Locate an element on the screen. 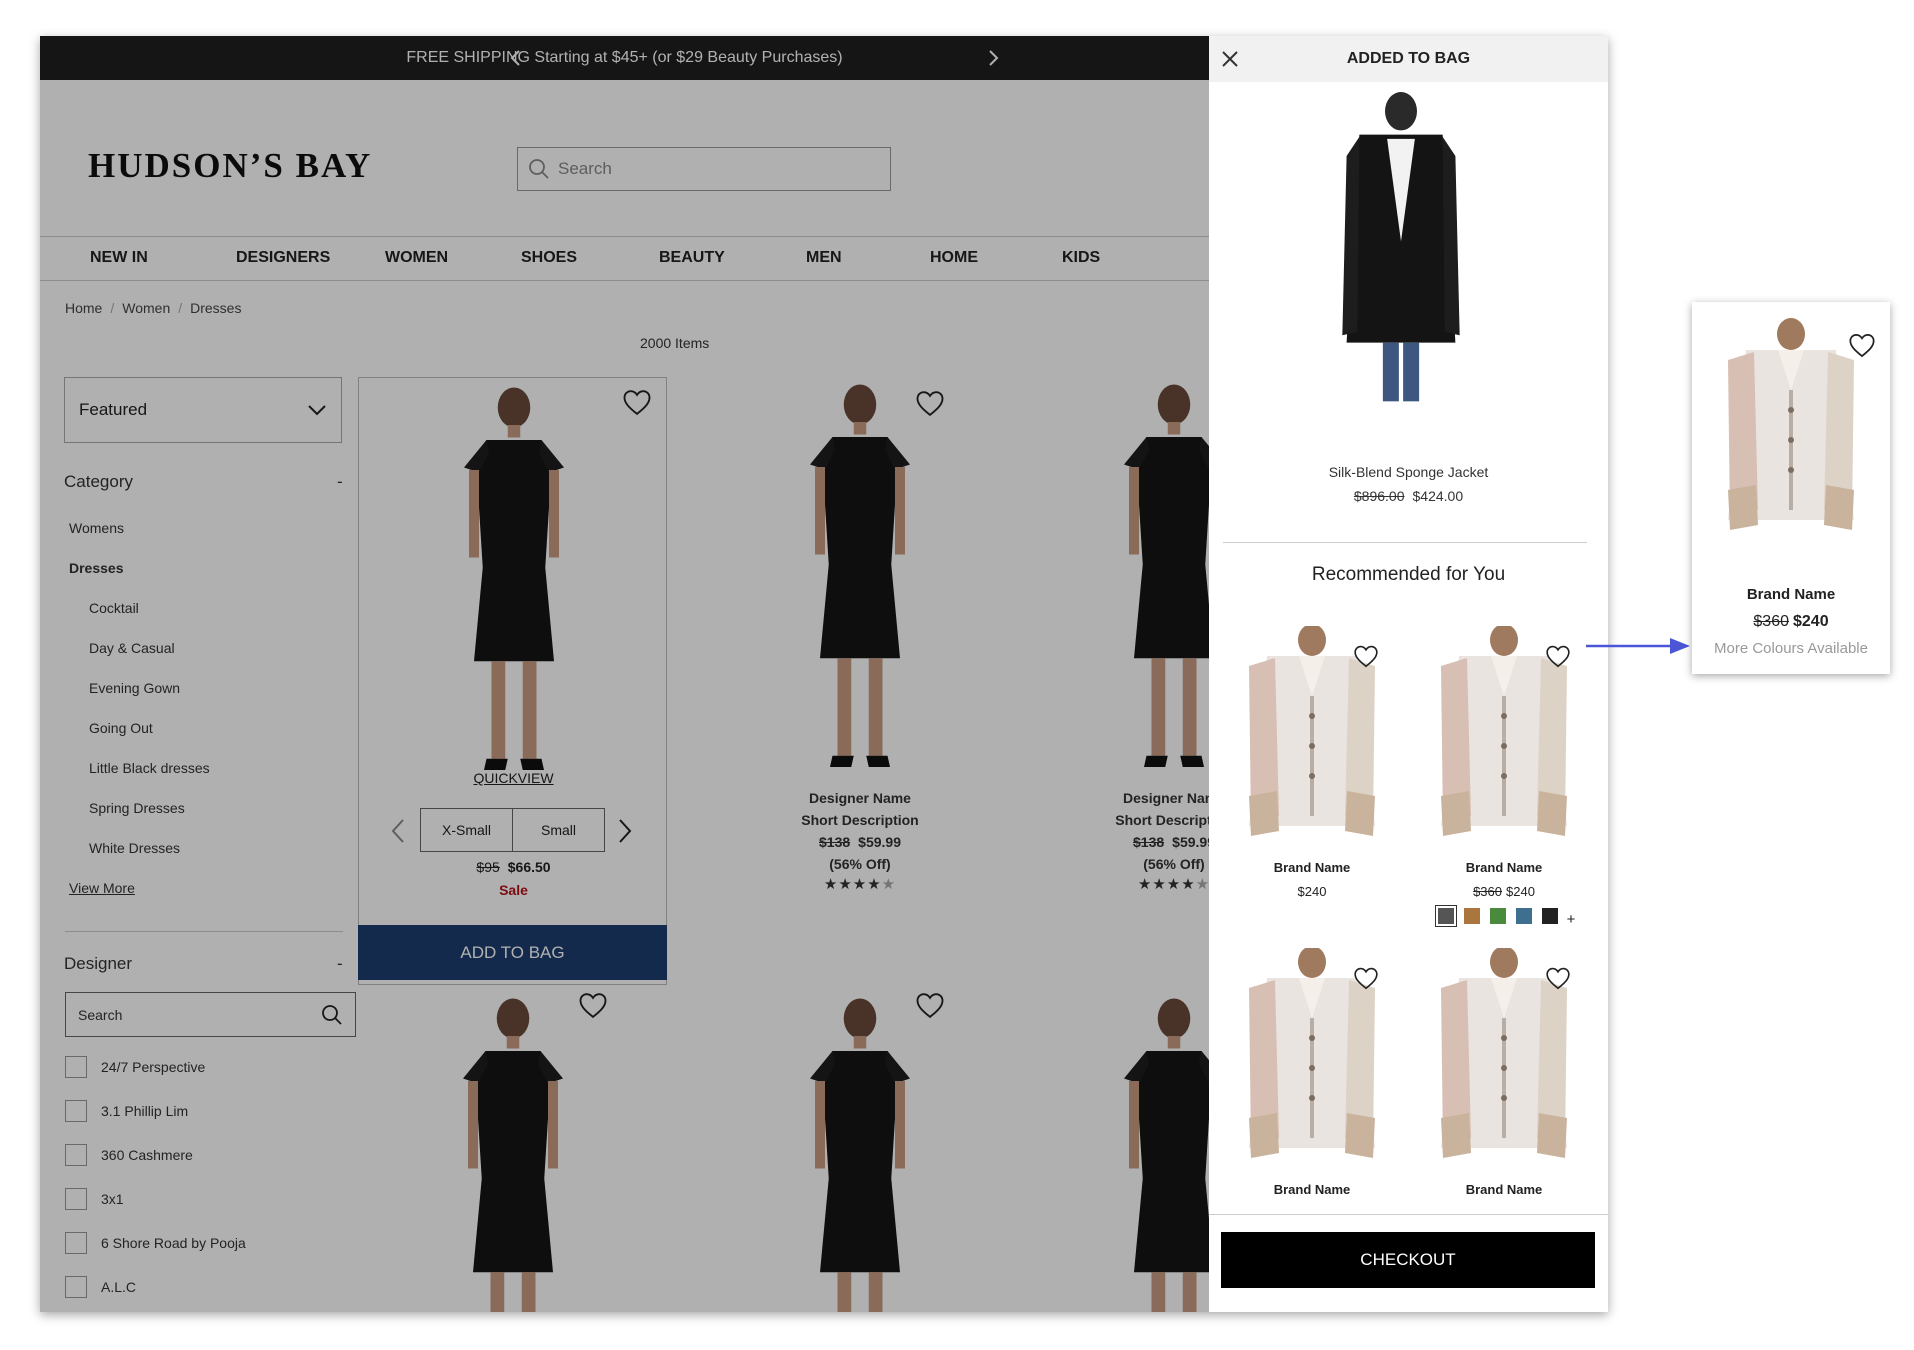  more-colours-plus: + is located at coordinates (1571, 919).